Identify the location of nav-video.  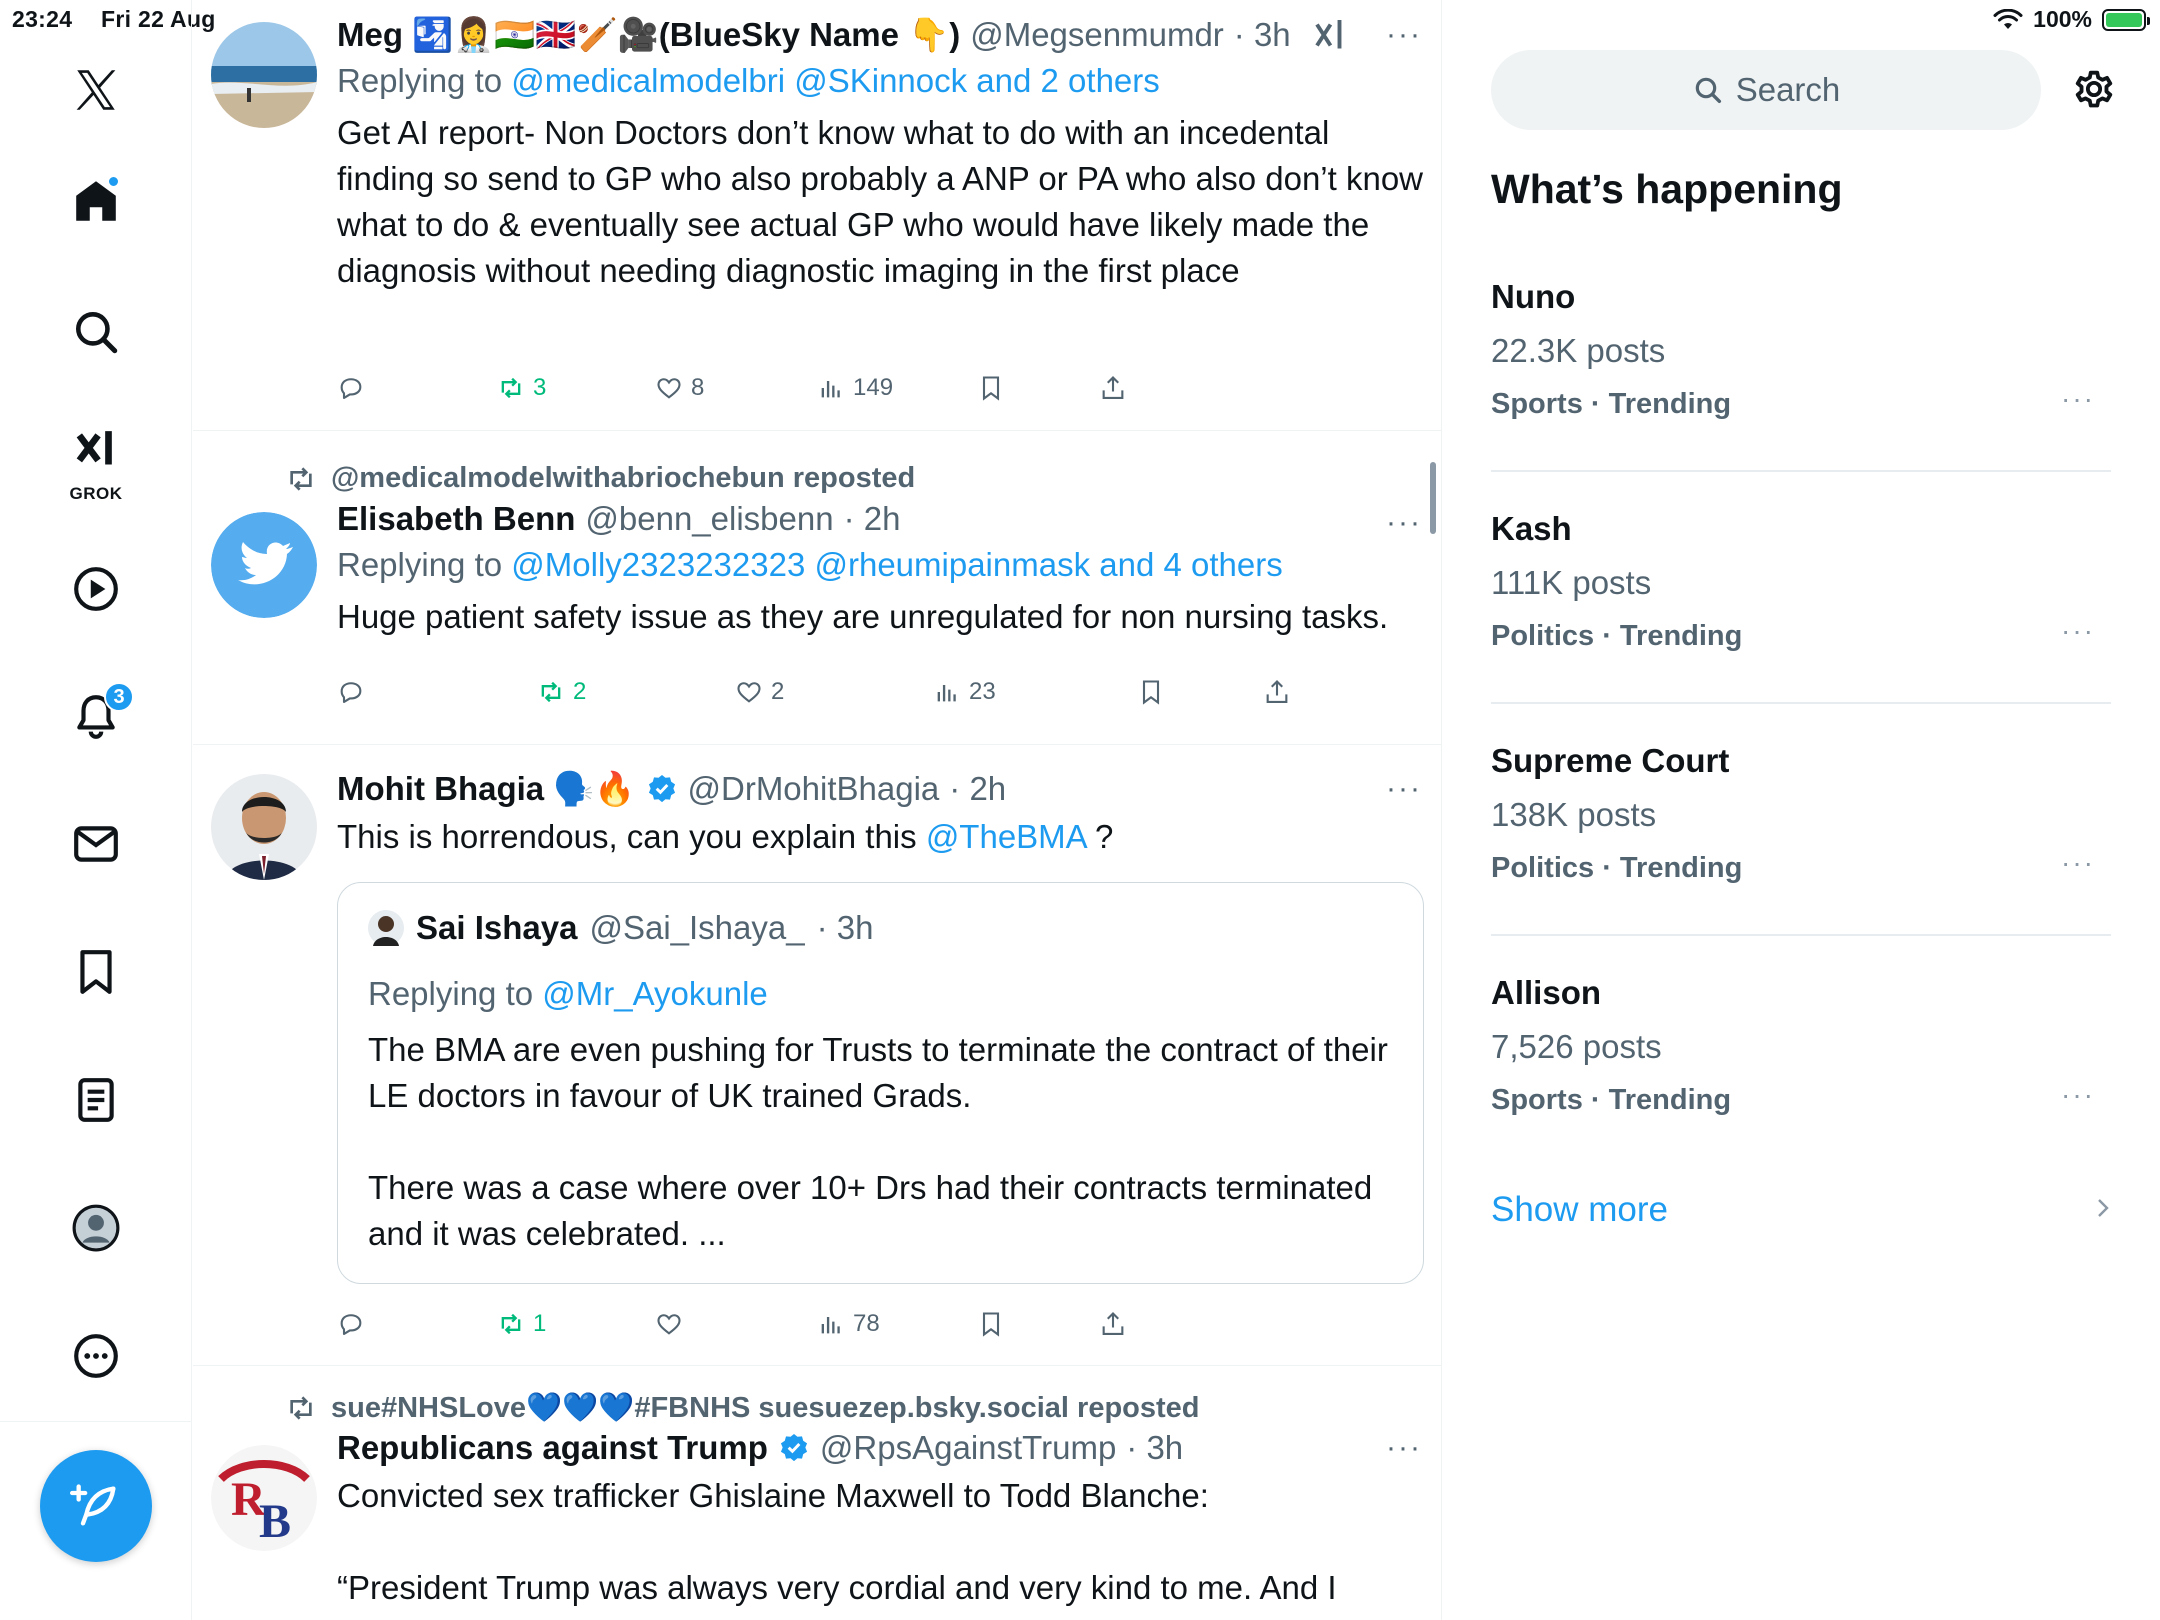
(96, 589).